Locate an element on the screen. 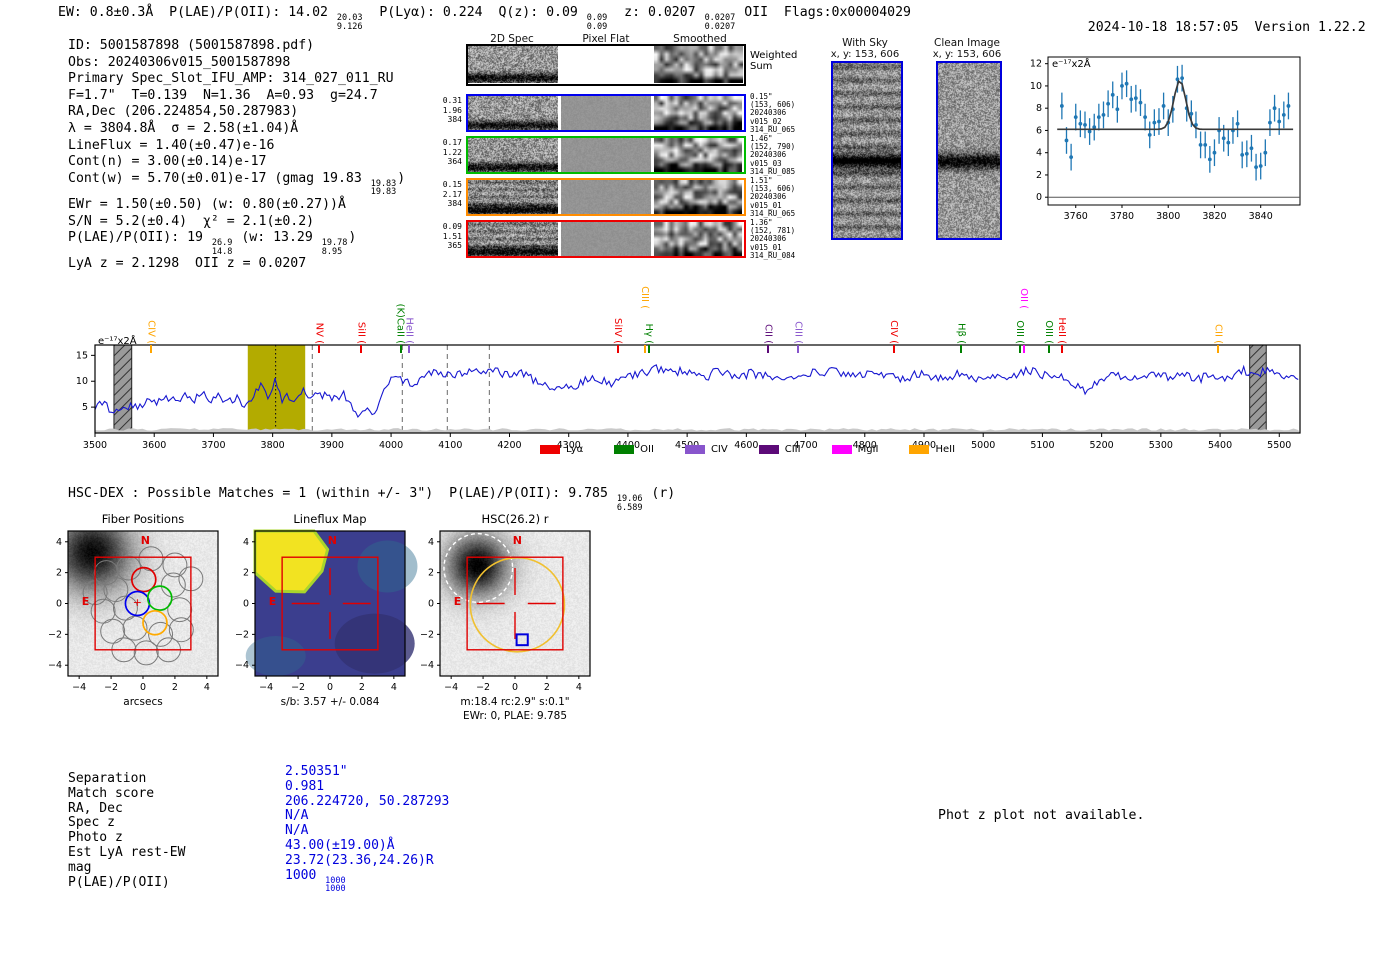 This screenshot has height=953, width=1400. text-segment: RA,Dec (206.224854,50.287983) is located at coordinates (183, 112).